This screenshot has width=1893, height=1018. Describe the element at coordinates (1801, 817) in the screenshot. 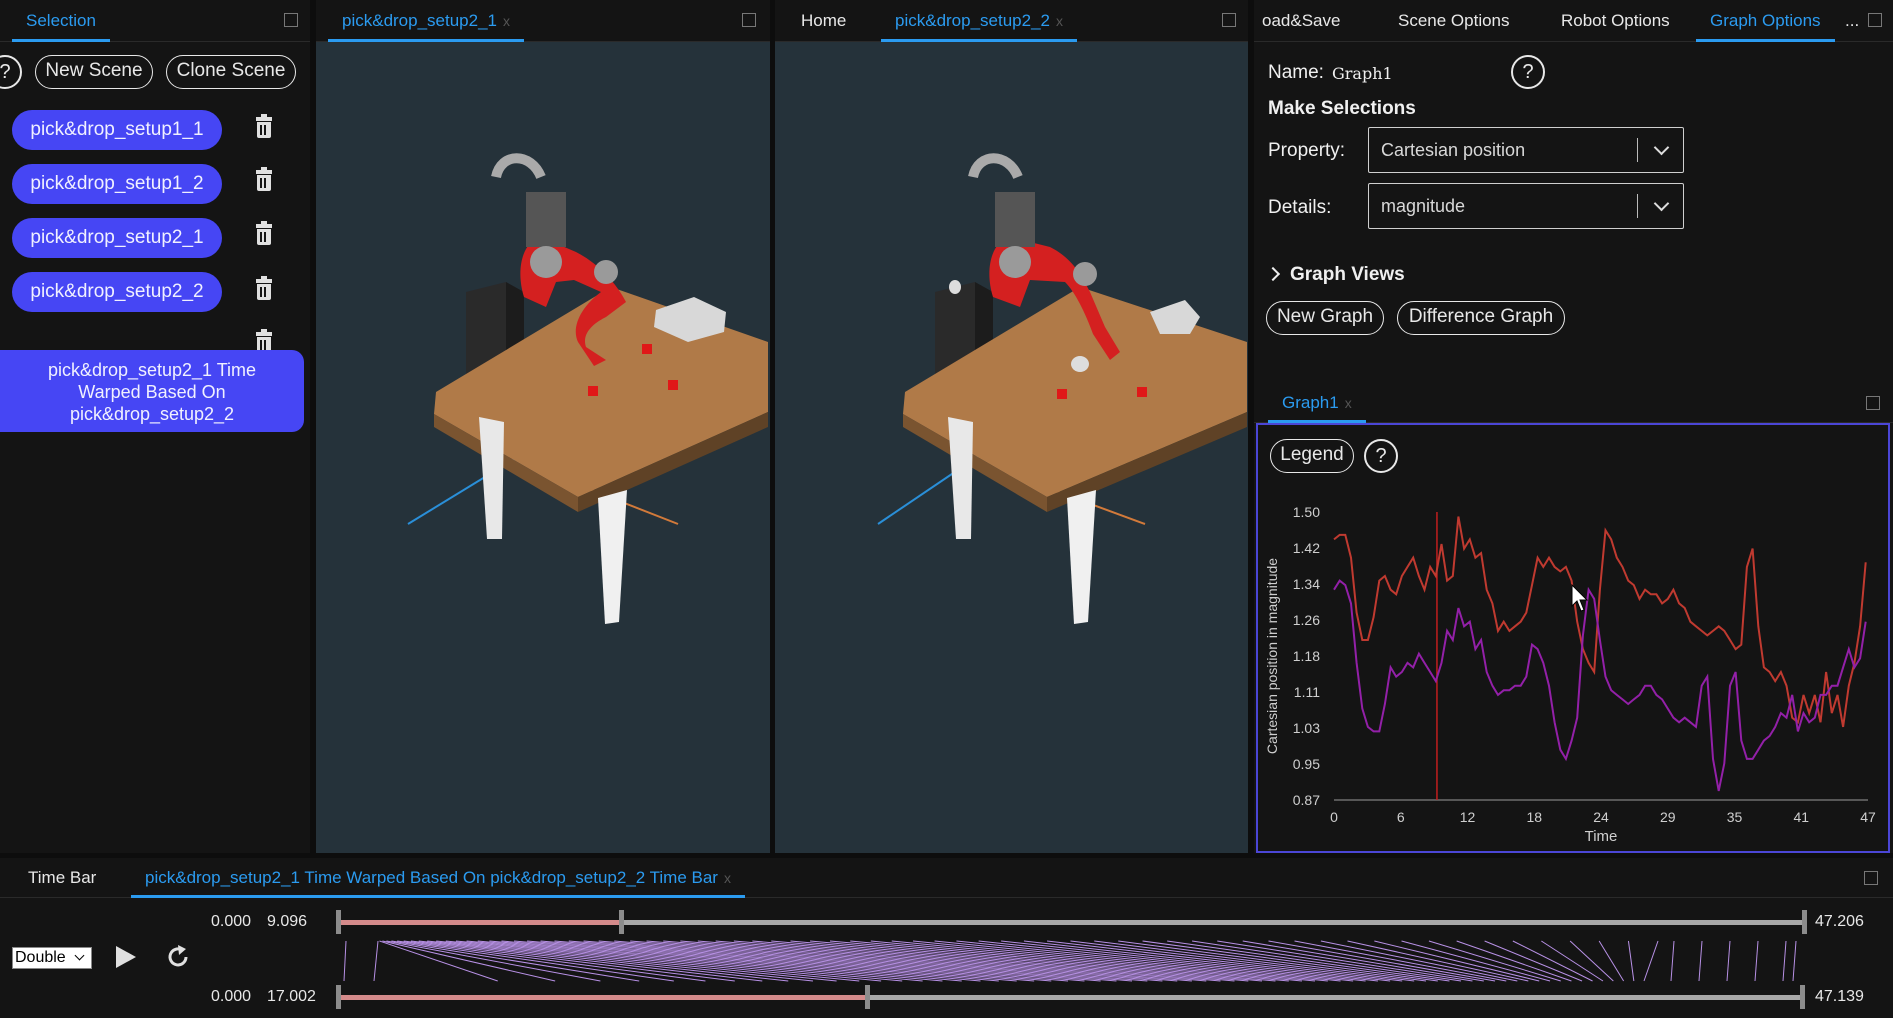

I see `x-tick-label: 41` at that location.